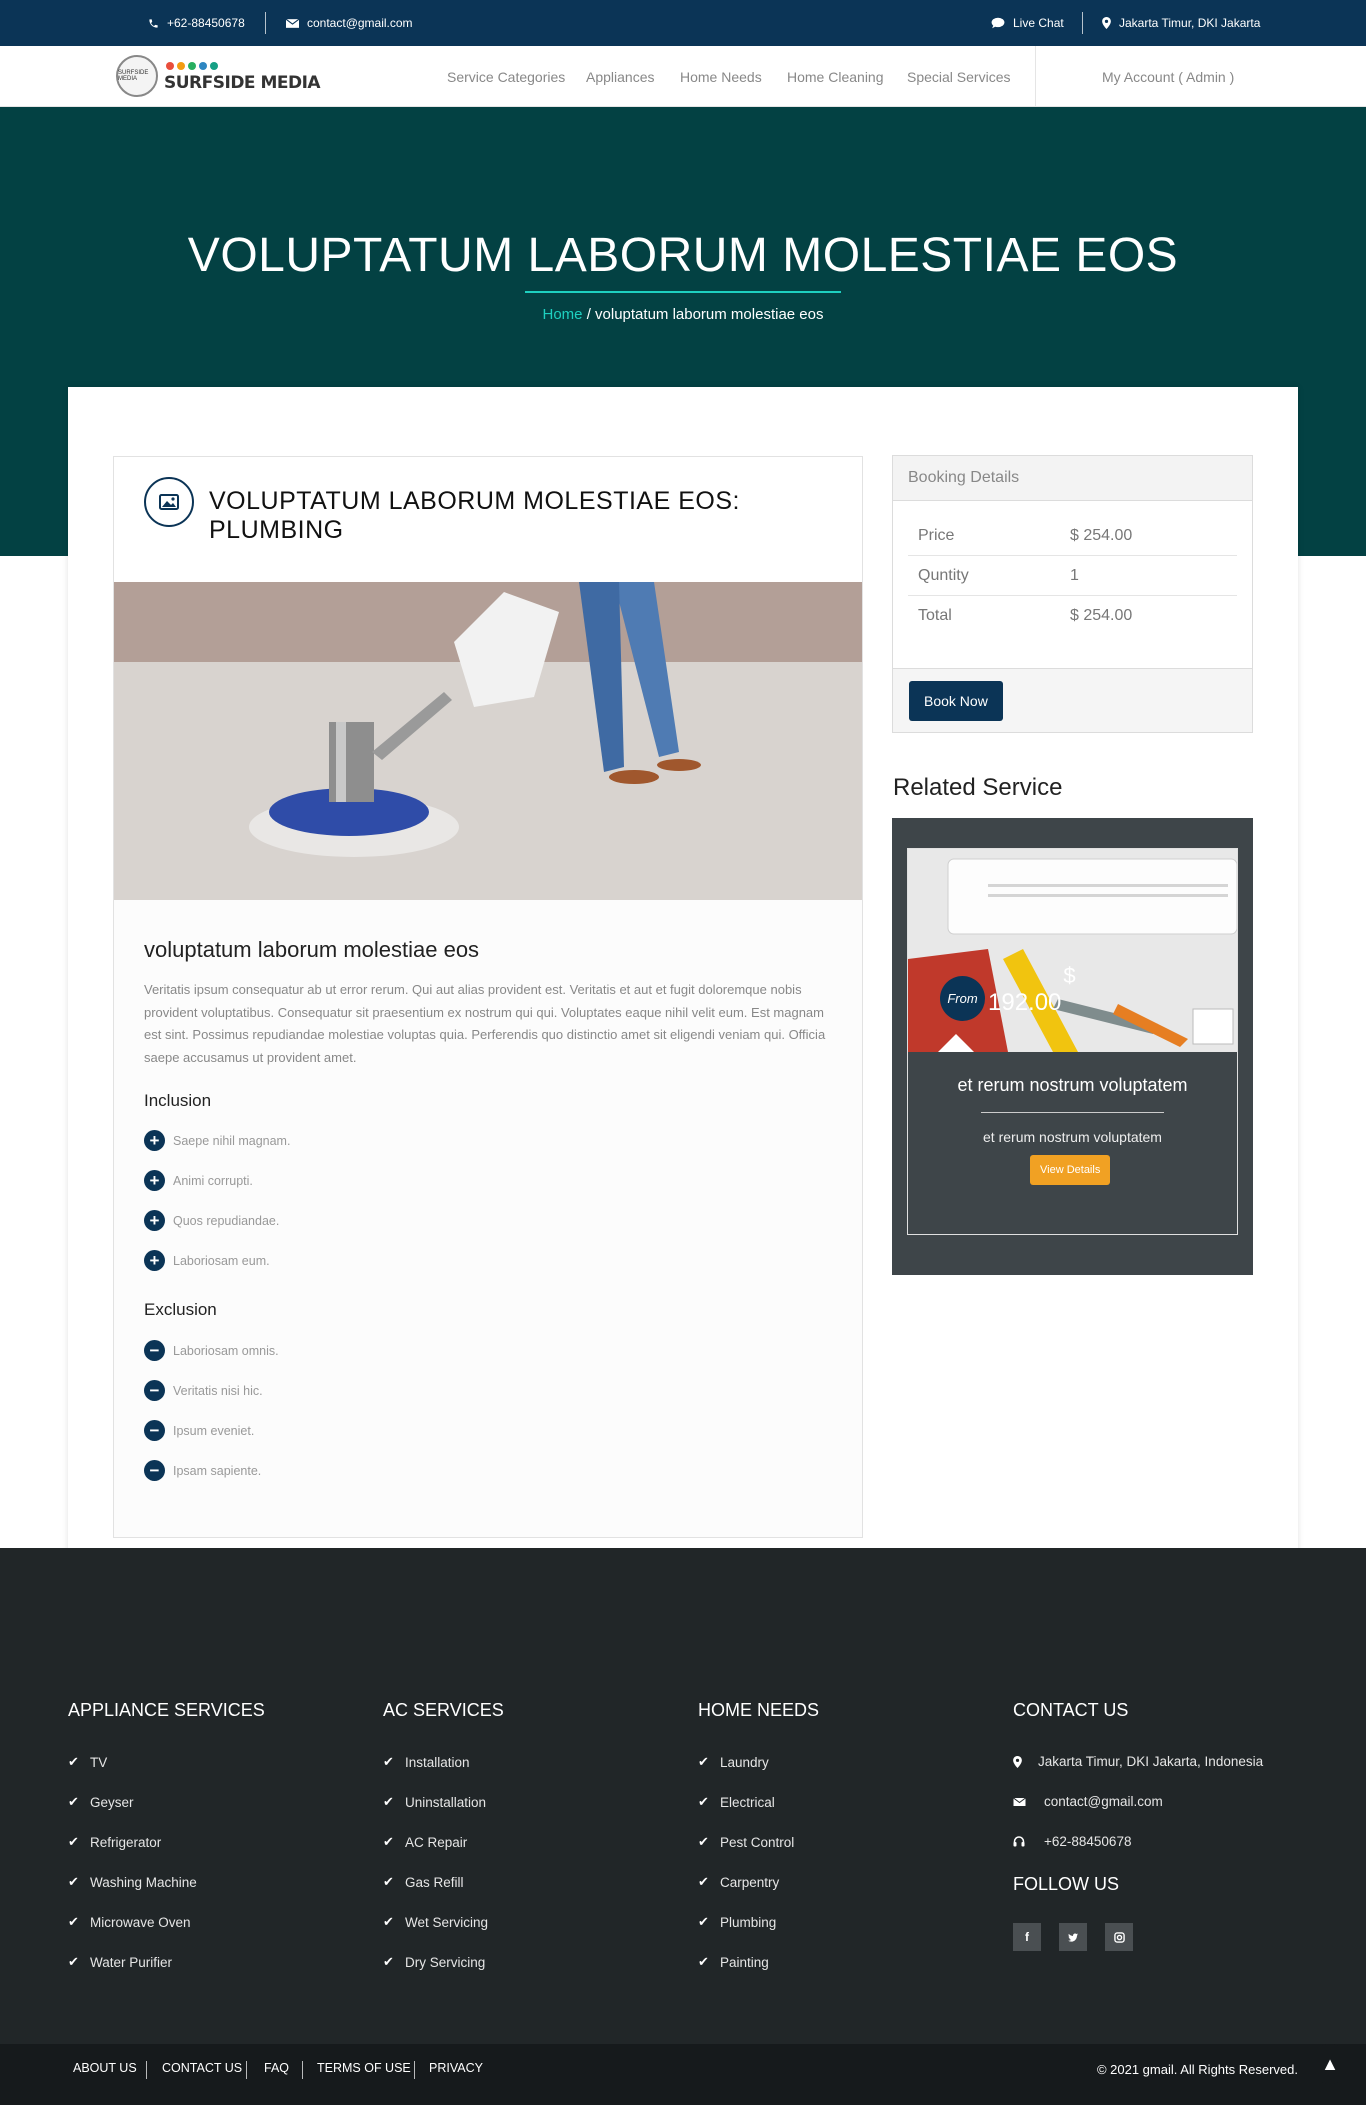 Image resolution: width=1366 pixels, height=2105 pixels. Describe the element at coordinates (1197, 2069) in the screenshot. I see `copyright-text: © 2021 gmail. All Rights Reserved.` at that location.